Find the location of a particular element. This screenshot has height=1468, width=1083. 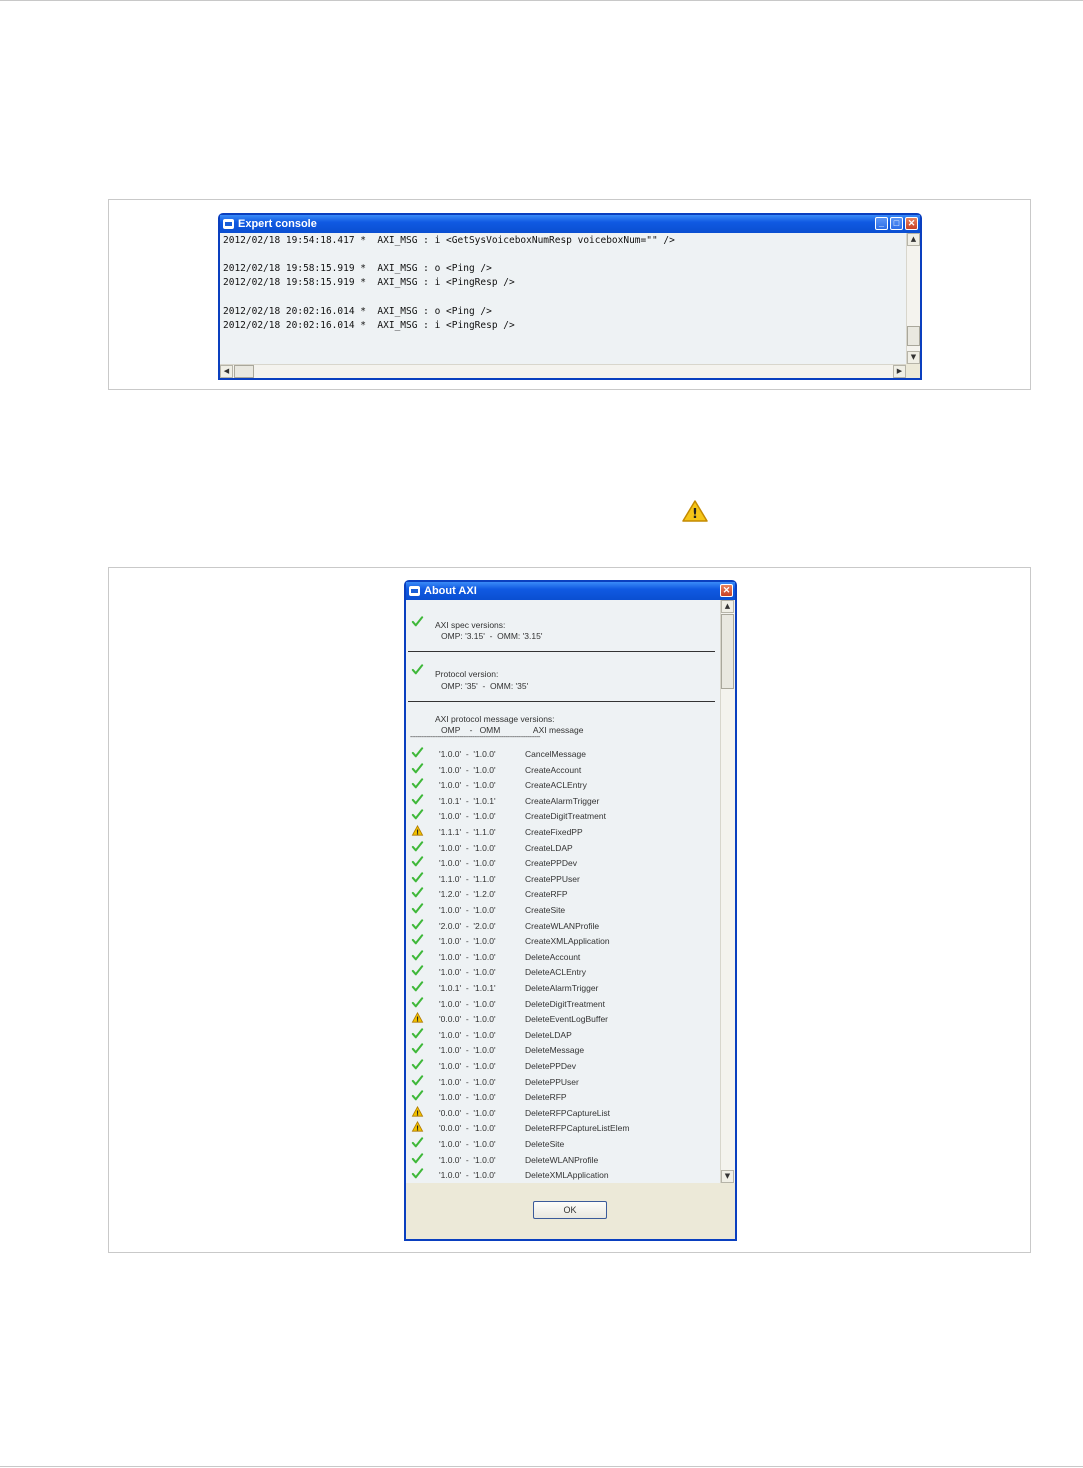

list-item: '1.0.0' - '1.0.0' DeleteMessage is located at coordinates (556, 1051).